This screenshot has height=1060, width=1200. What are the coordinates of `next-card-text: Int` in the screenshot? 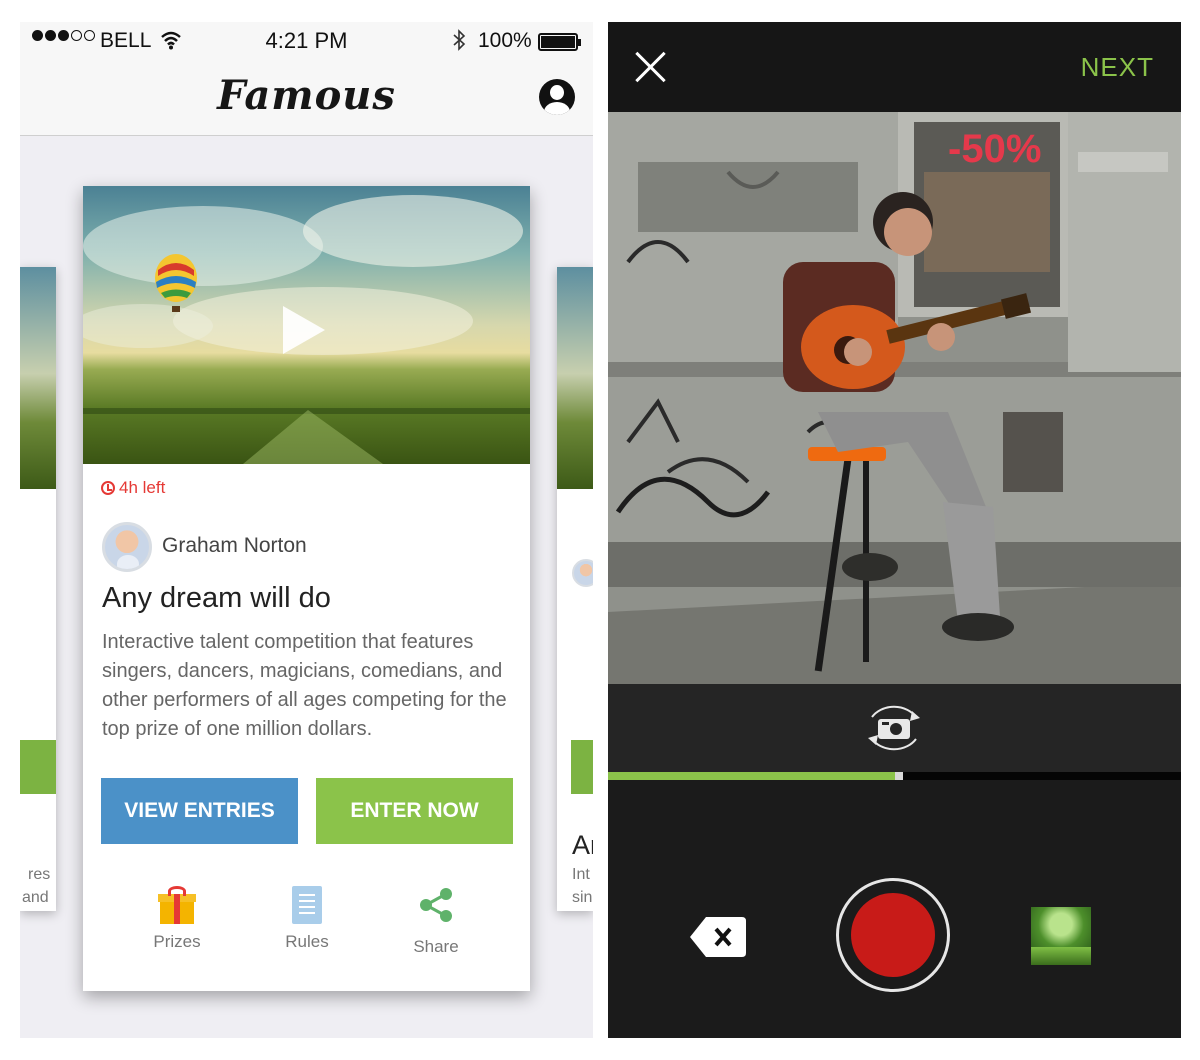 It's located at (581, 874).